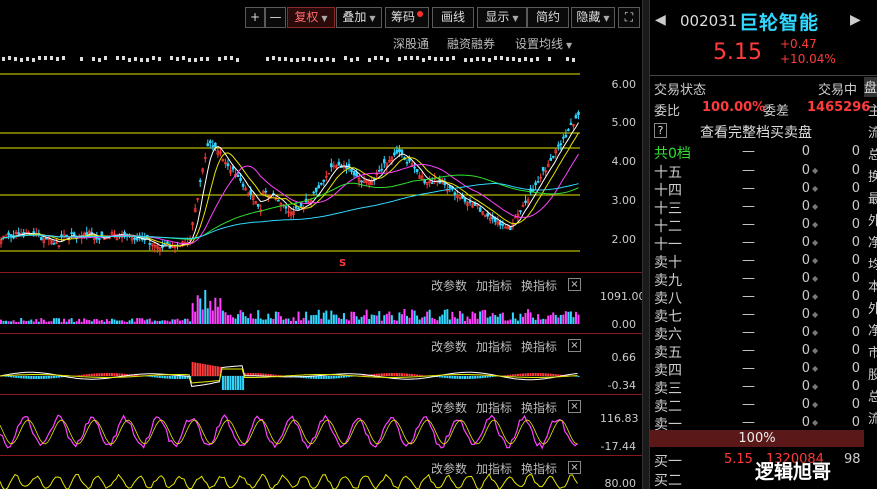 This screenshot has width=877, height=489. I want to click on side-edge-char: 总, so click(872, 397).